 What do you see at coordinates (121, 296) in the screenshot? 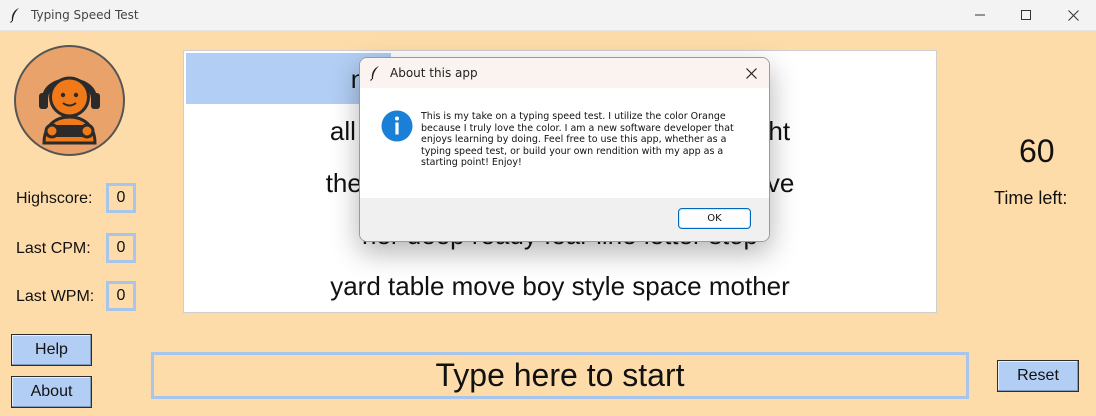
I see `last-wpm-value: 0` at bounding box center [121, 296].